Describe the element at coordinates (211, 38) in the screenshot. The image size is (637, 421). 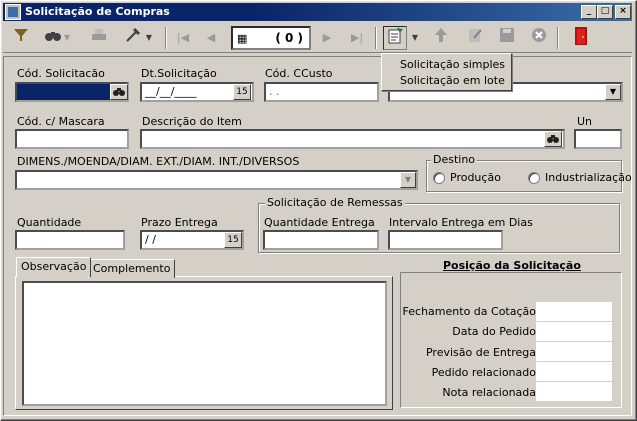
I see `previous-record-icon: ◀` at that location.